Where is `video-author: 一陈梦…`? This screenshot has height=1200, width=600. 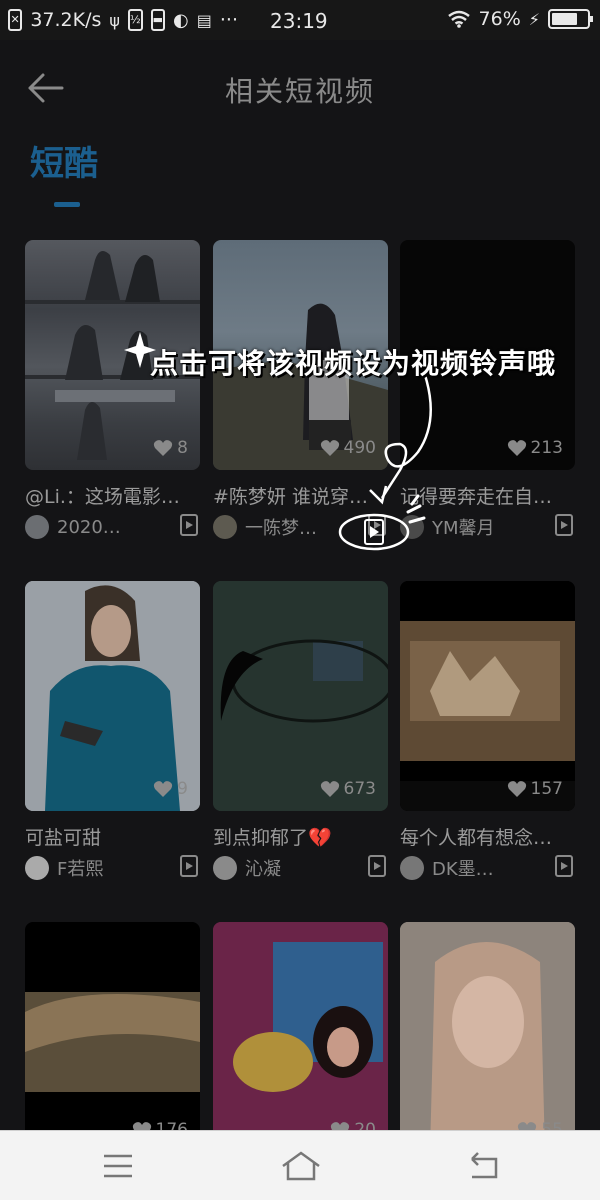 video-author: 一陈梦… is located at coordinates (300, 527).